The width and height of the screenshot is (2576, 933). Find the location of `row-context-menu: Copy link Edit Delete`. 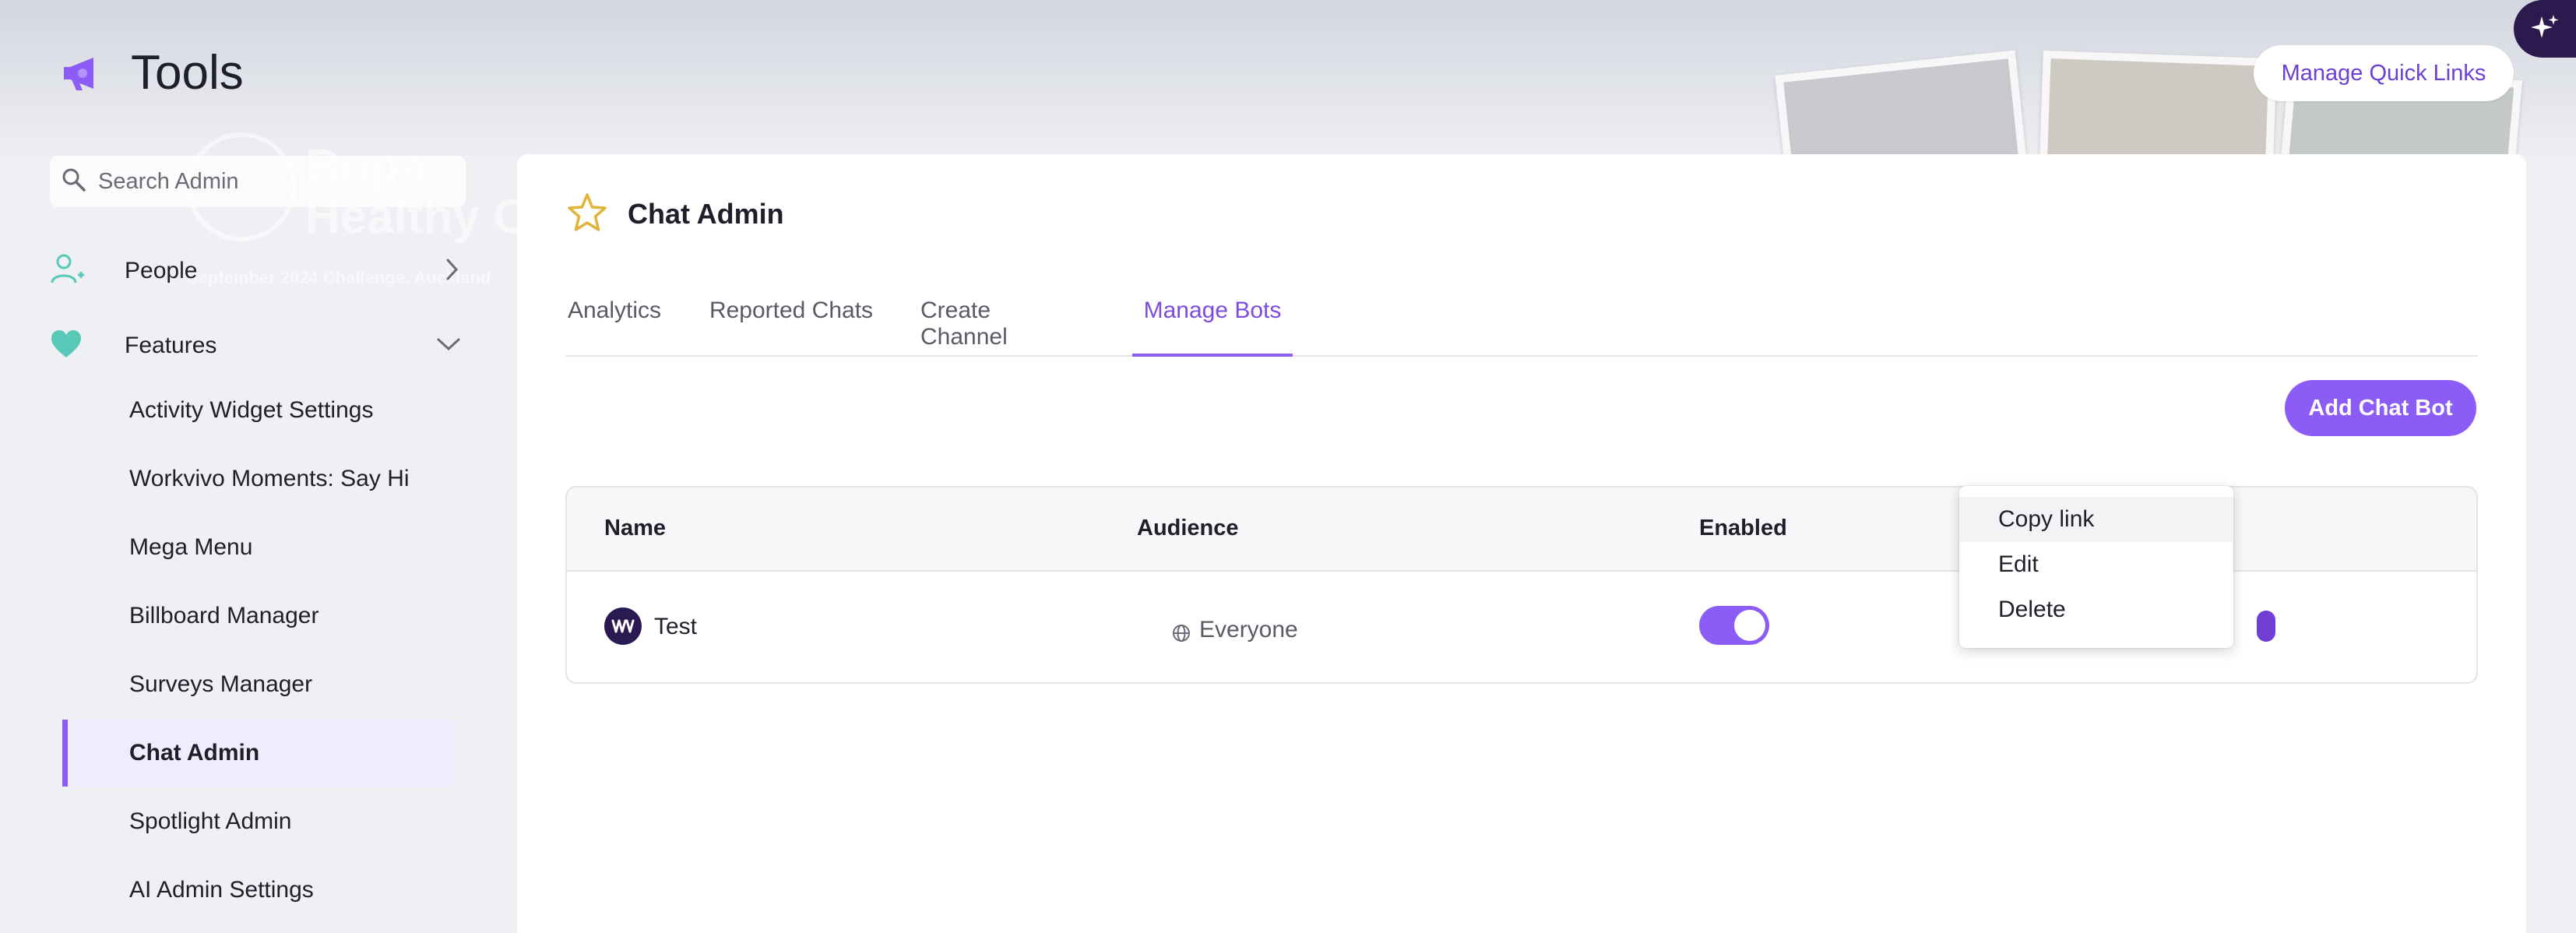

row-context-menu: Copy link Edit Delete is located at coordinates (2096, 567).